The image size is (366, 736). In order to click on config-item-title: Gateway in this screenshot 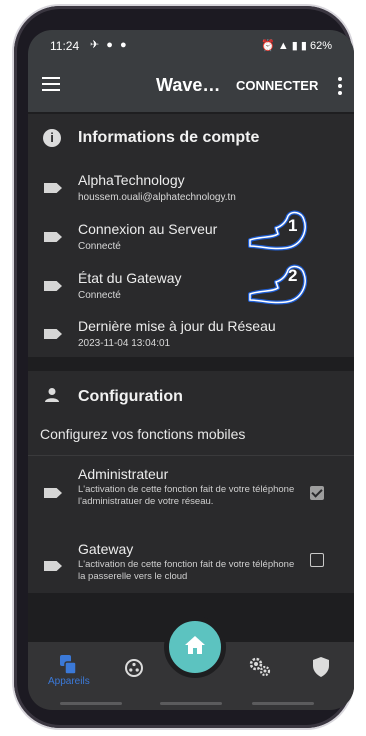, I will do `click(106, 549)`.